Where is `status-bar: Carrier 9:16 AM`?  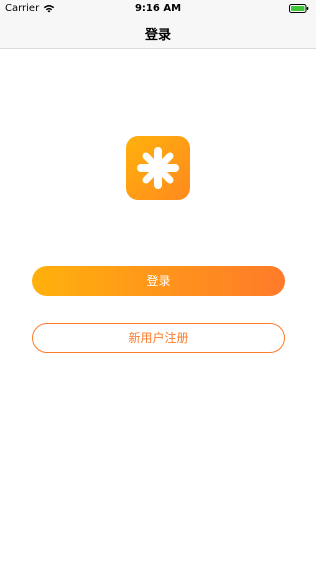 status-bar: Carrier 9:16 AM is located at coordinates (158, 9).